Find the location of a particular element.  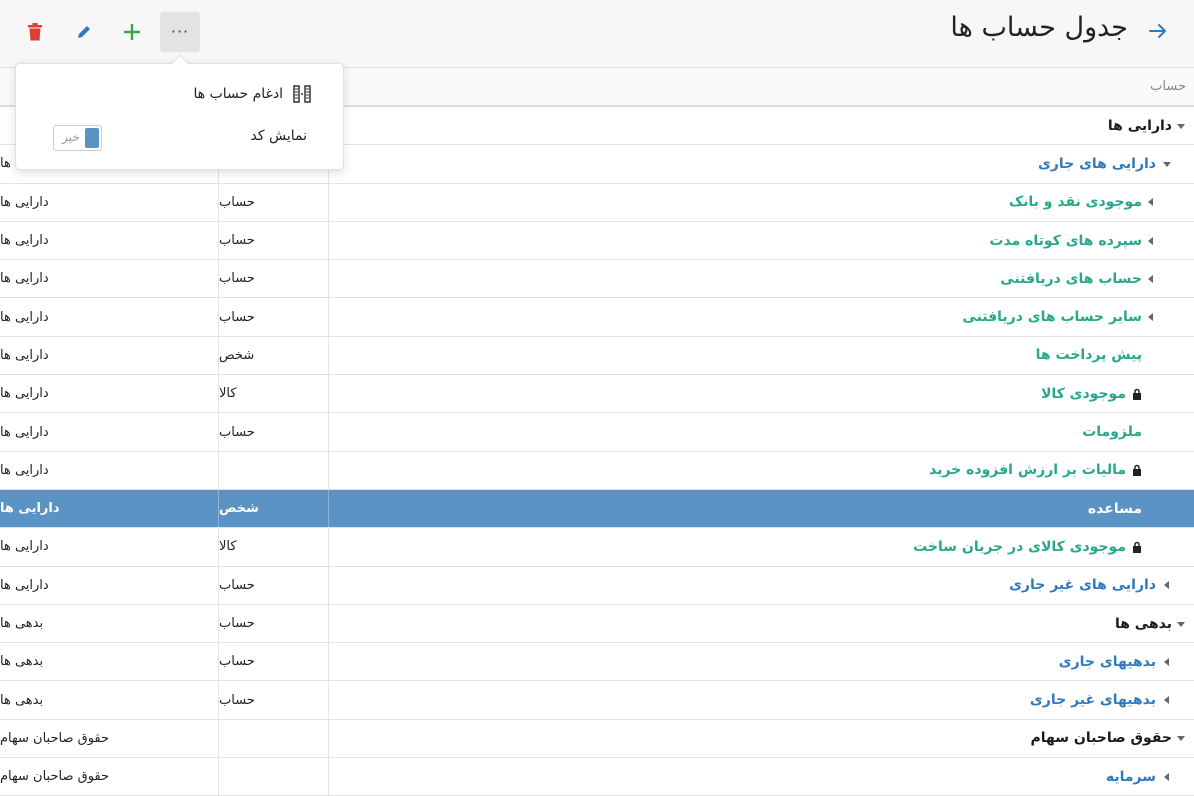

table-row: بدهی ها حساب بدهی ها is located at coordinates (597, 624).